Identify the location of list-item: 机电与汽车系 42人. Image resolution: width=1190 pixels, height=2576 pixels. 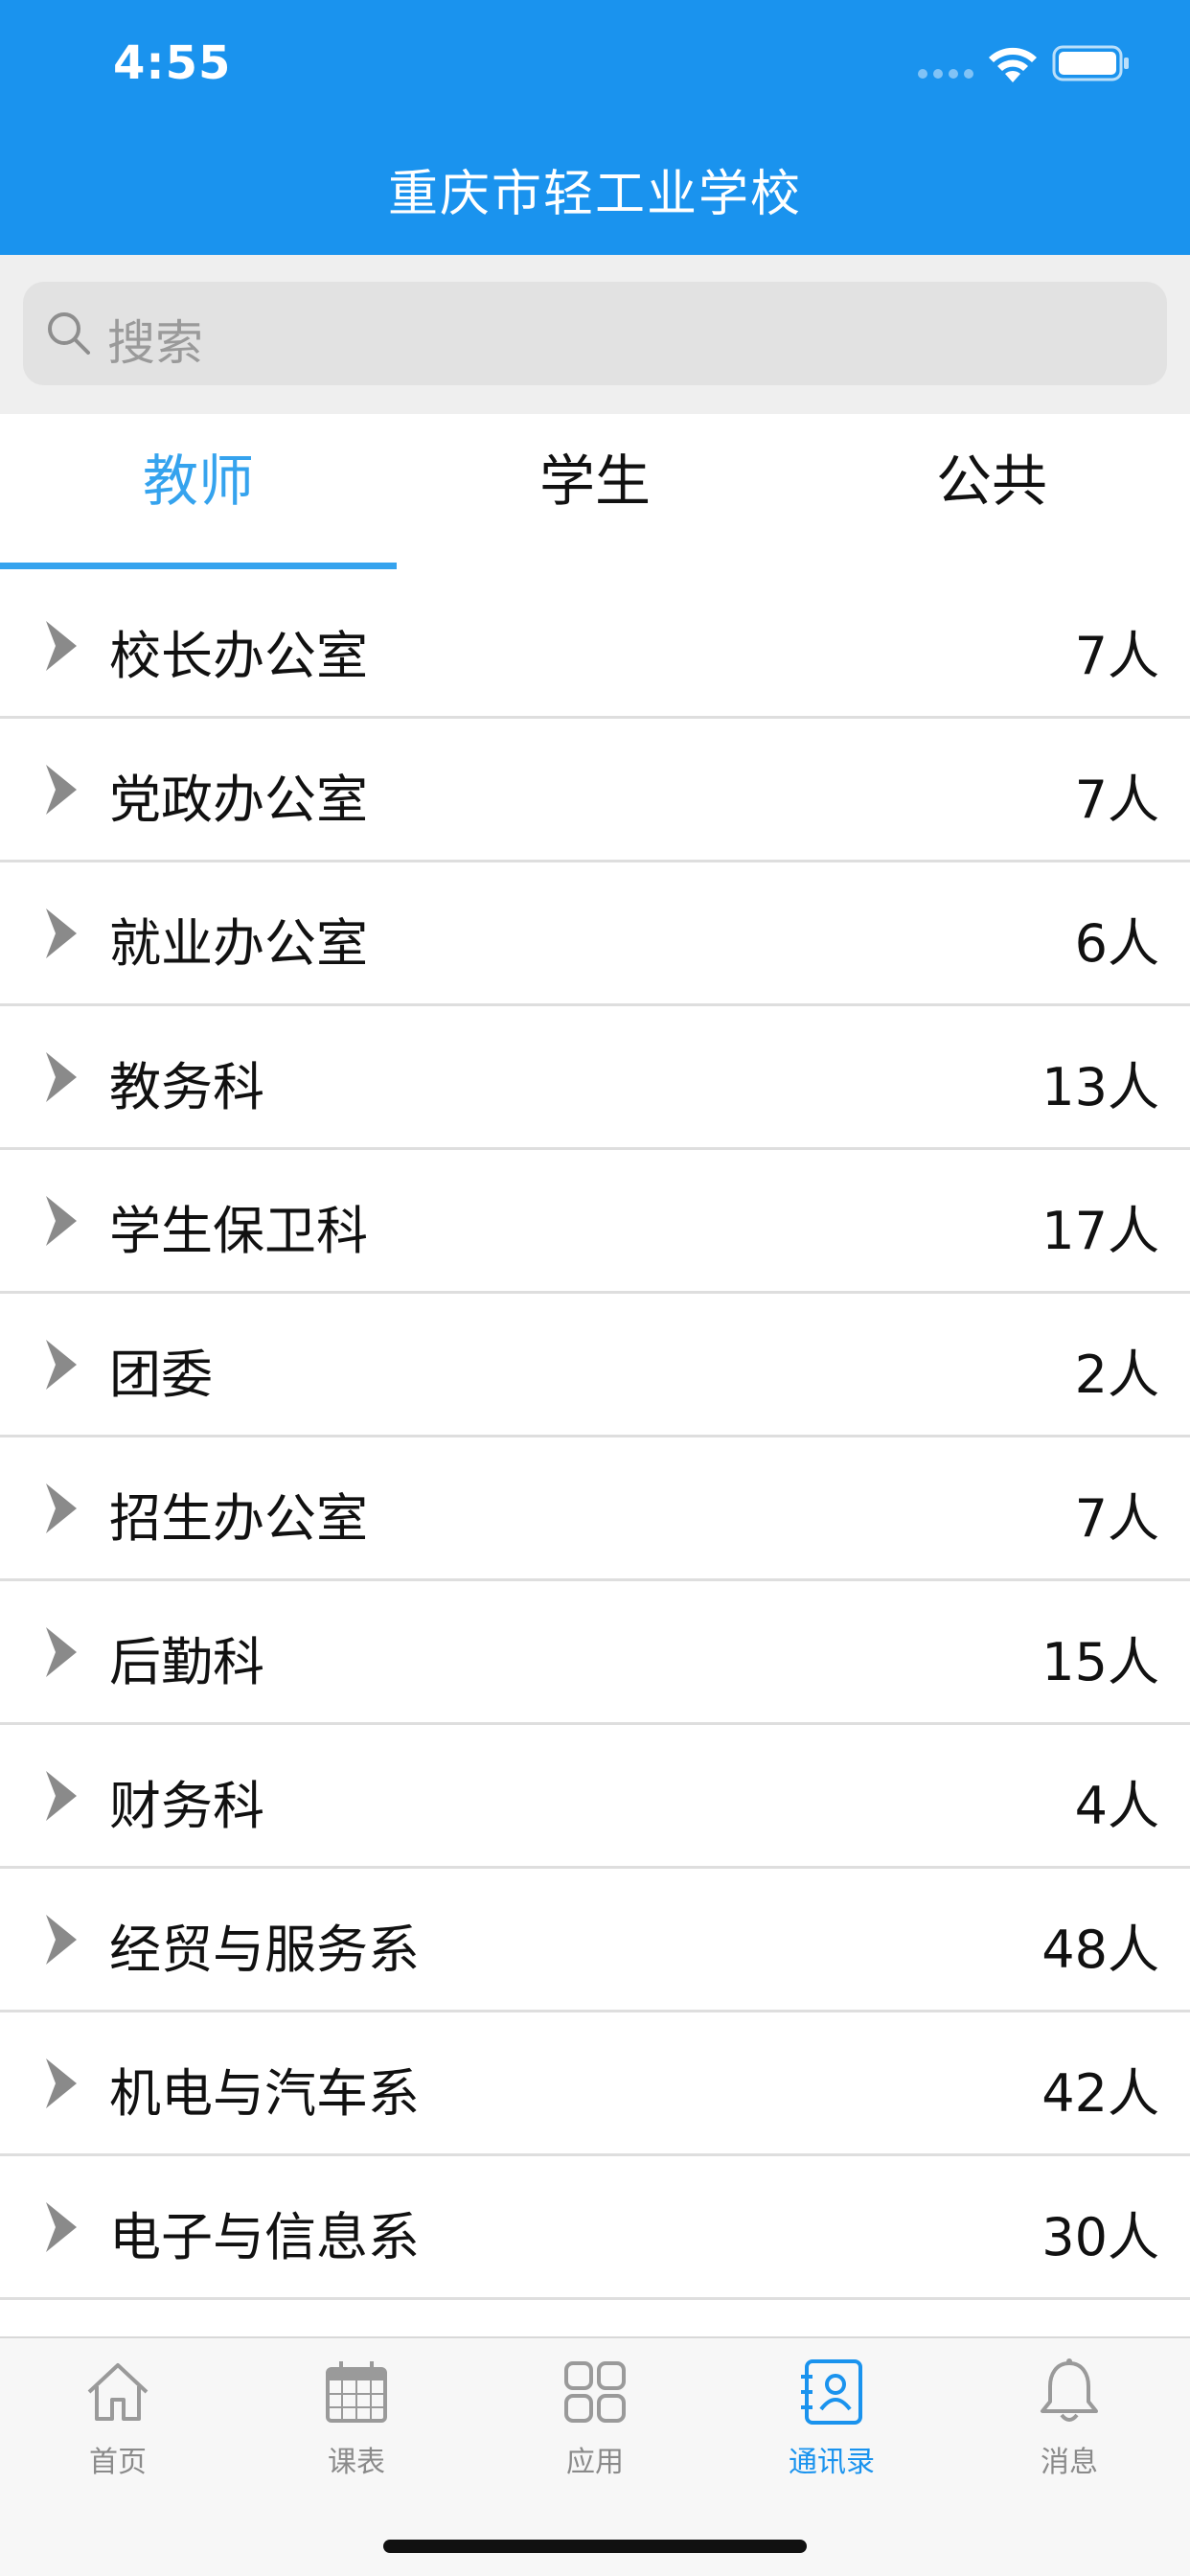
(595, 2084).